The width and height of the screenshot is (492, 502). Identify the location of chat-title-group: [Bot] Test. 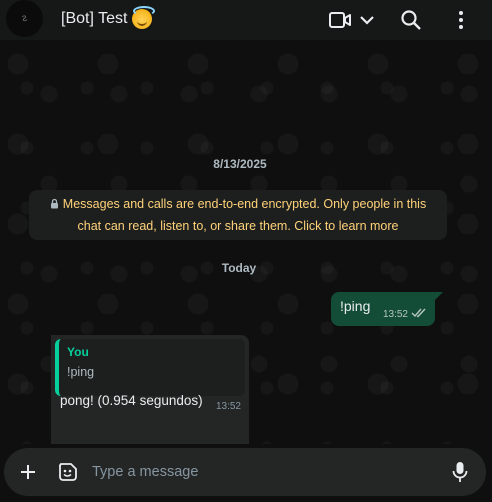
(108, 17).